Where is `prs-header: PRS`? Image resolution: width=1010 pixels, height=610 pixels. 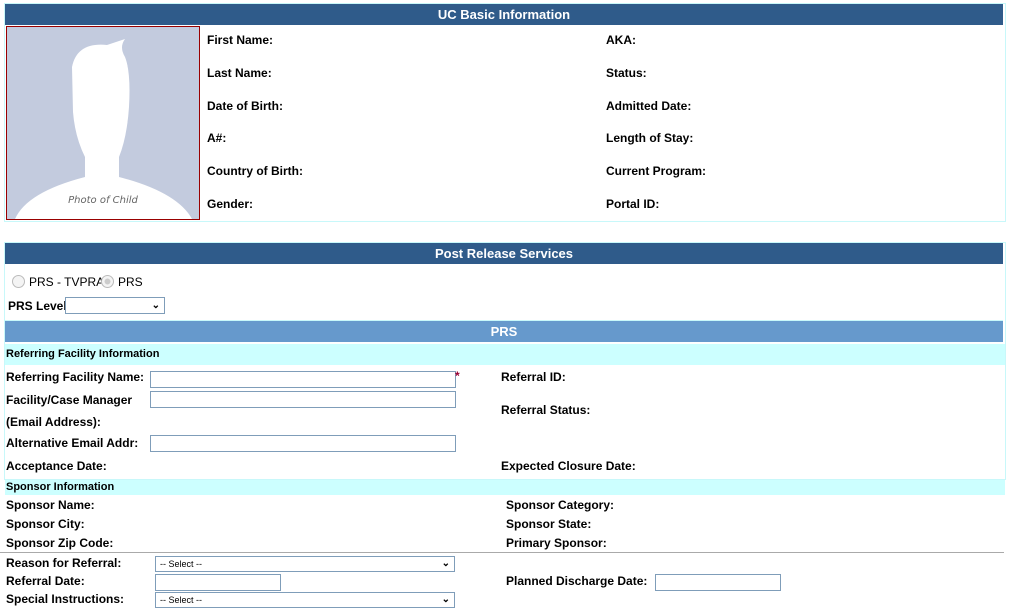
prs-header: PRS is located at coordinates (504, 331).